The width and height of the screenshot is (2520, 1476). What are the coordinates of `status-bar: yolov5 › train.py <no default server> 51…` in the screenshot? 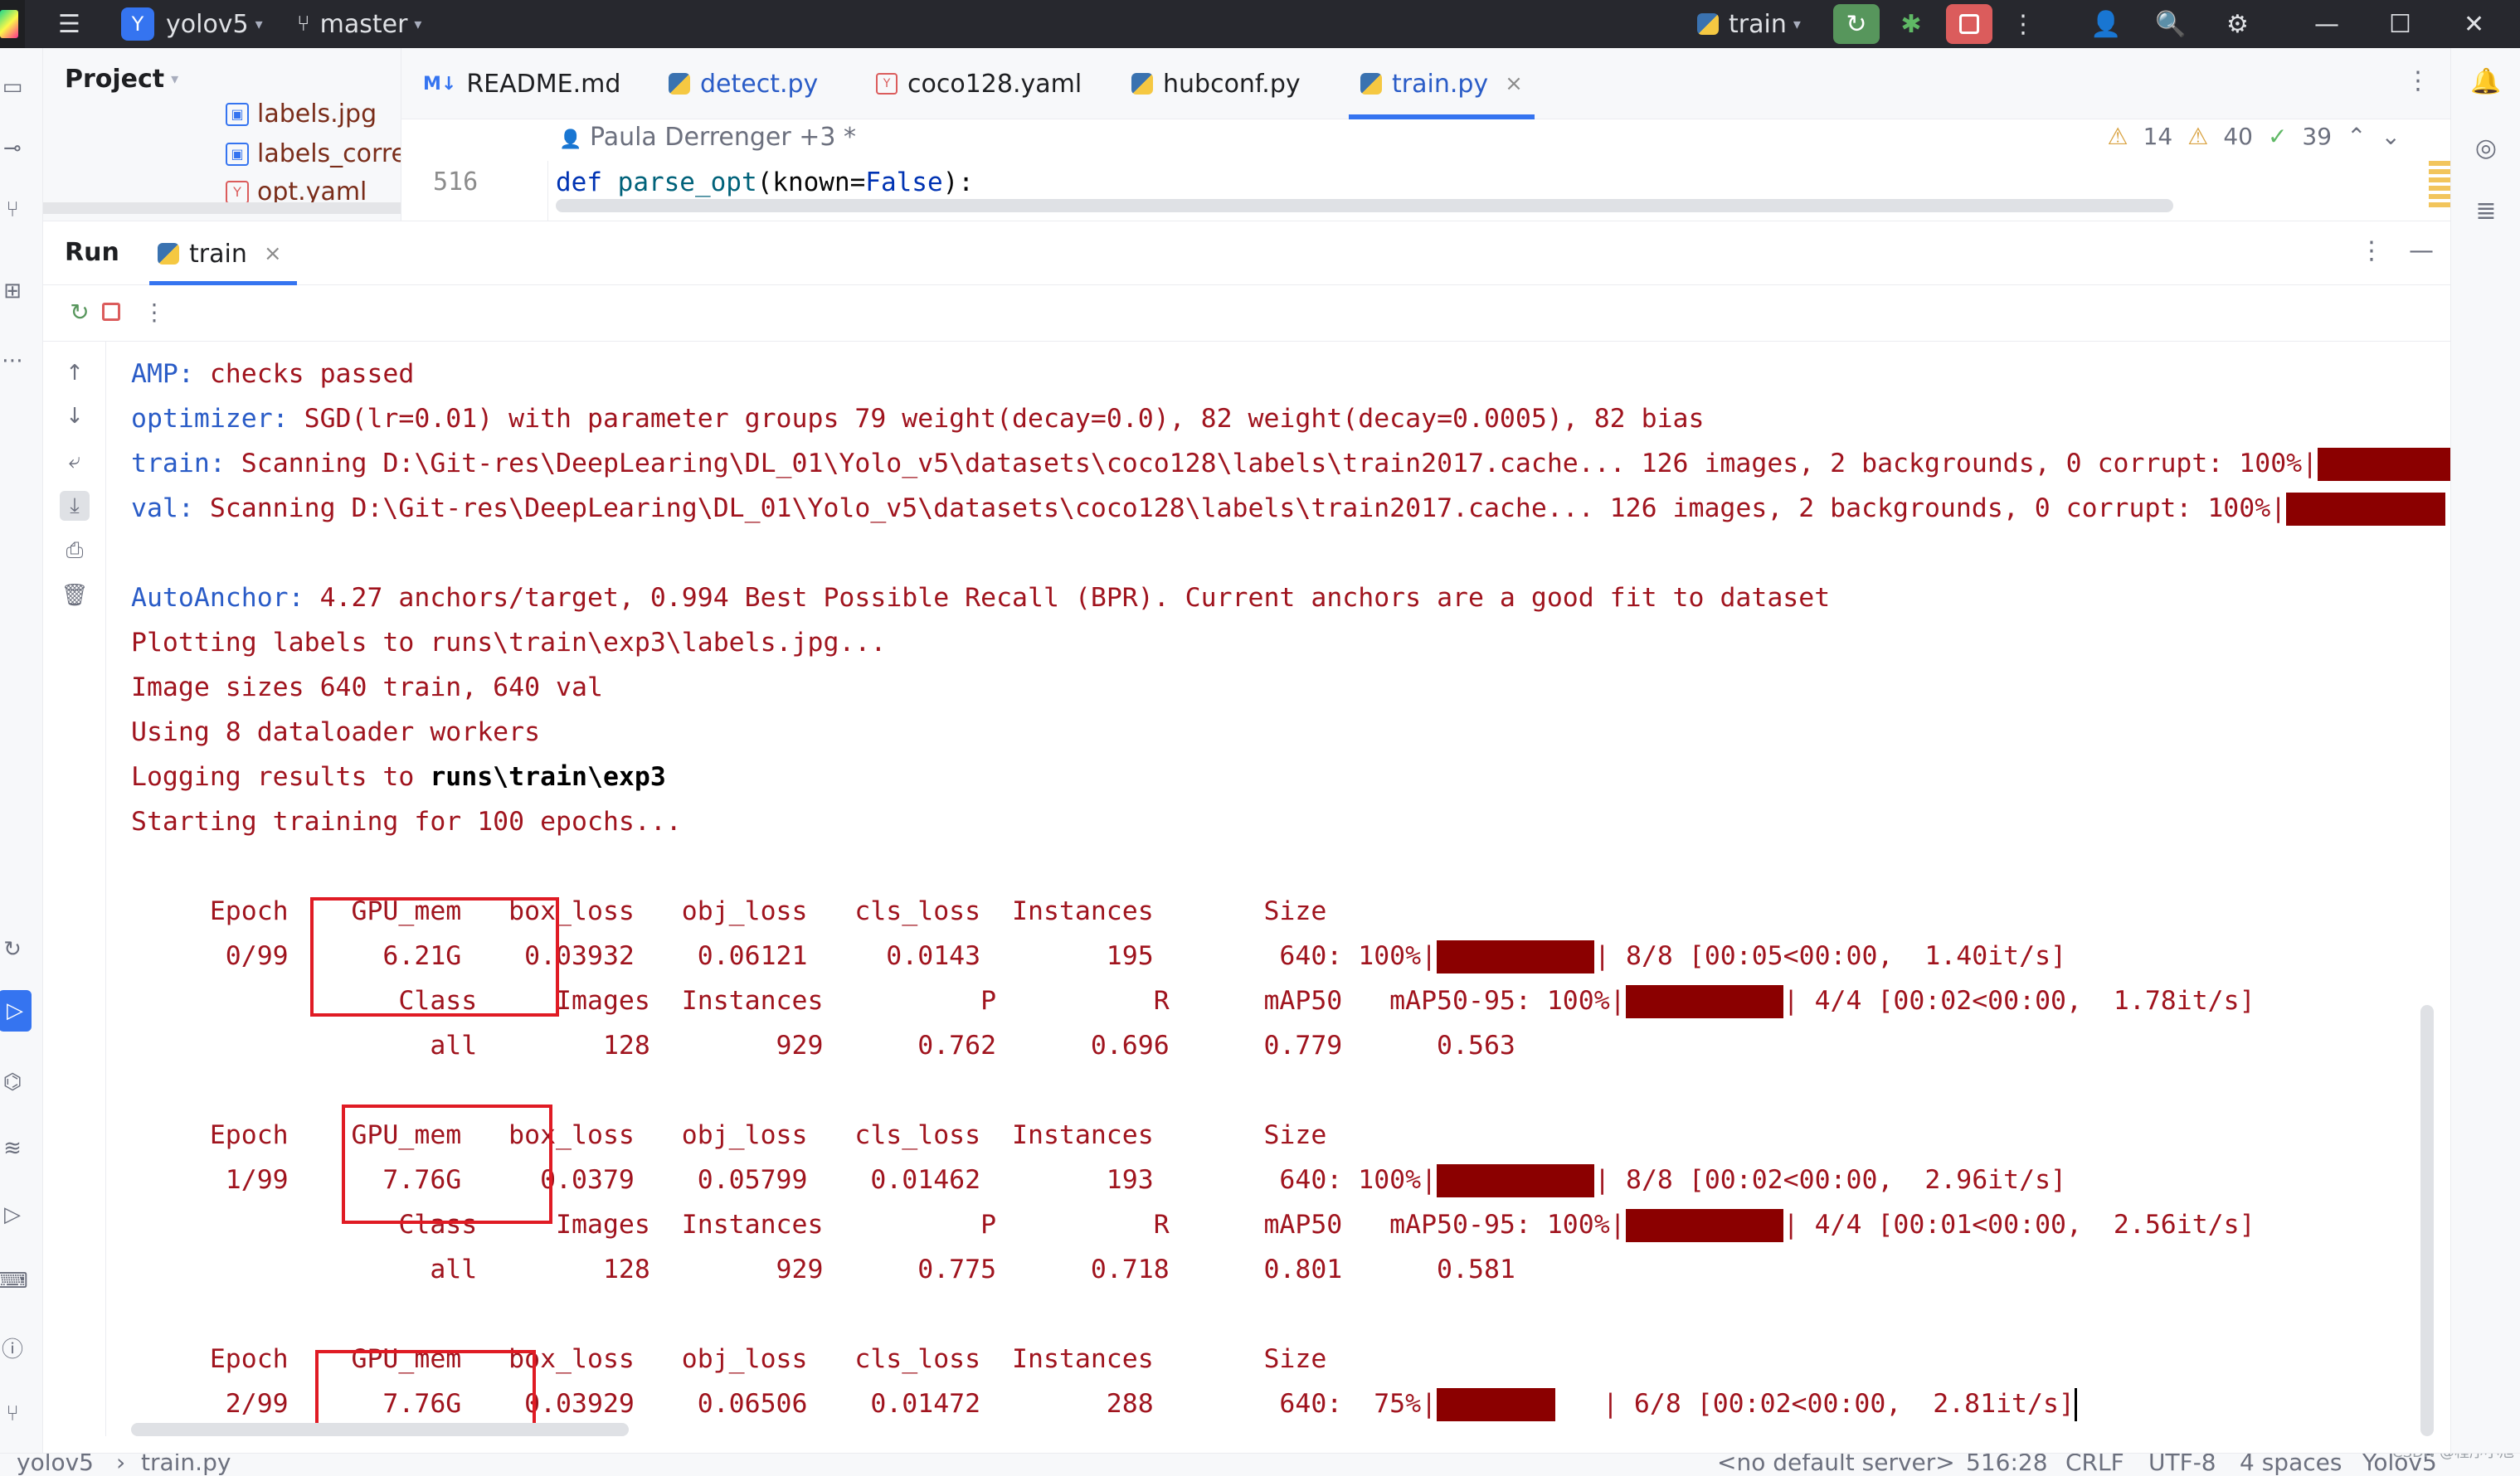 It's located at (1260, 1464).